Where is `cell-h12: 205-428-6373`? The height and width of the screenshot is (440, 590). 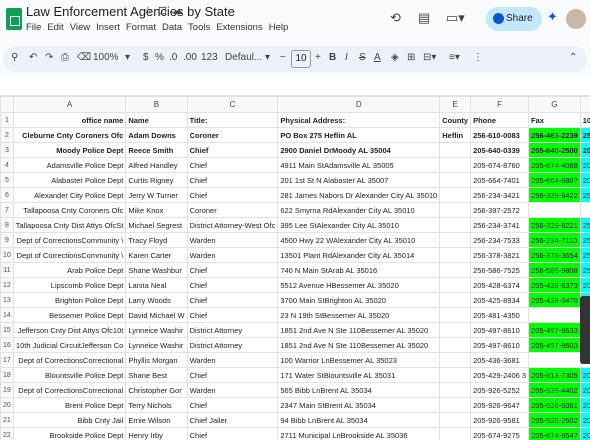
cell-h12: 205-428-6373 is located at coordinates (584, 285).